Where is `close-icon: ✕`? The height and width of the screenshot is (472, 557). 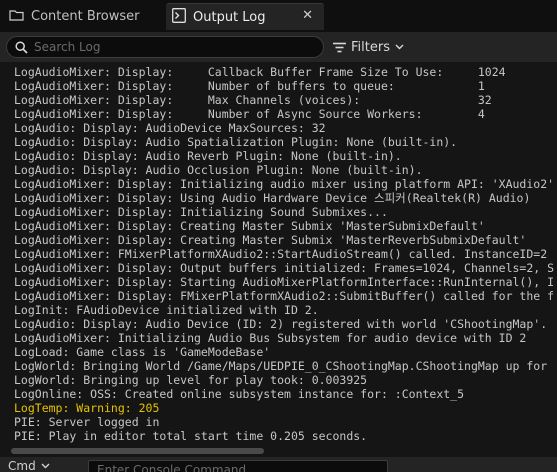
close-icon: ✕ is located at coordinates (307, 15).